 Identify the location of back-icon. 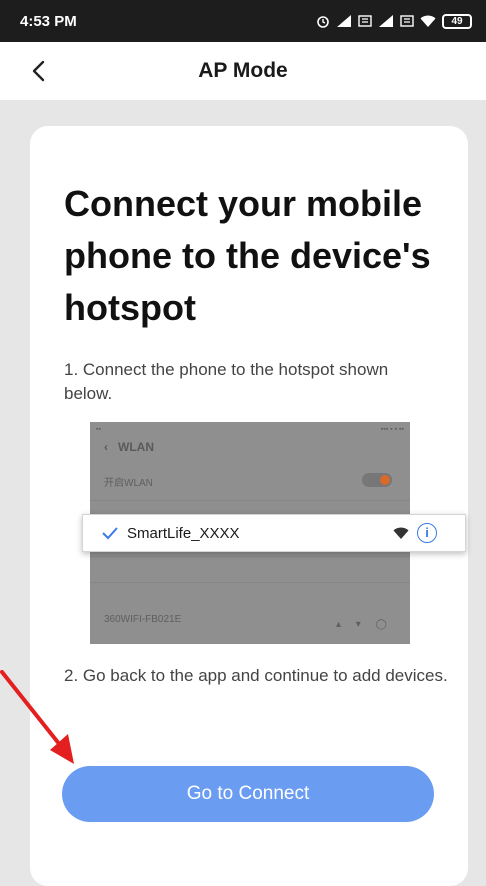
(38, 71).